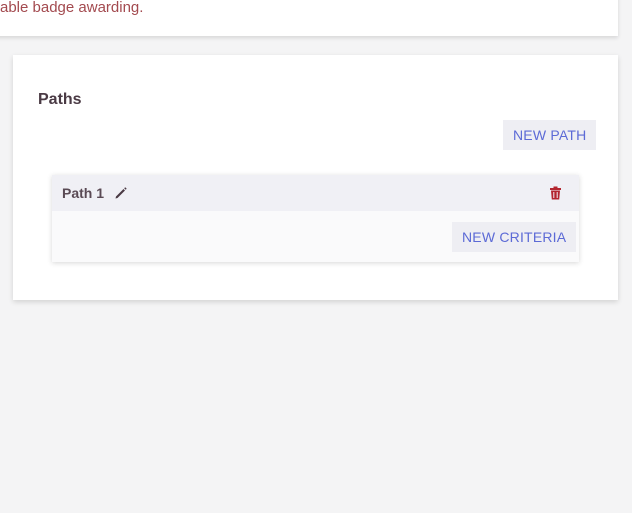 The width and height of the screenshot is (632, 513). What do you see at coordinates (555, 193) in the screenshot?
I see `trash-icon` at bounding box center [555, 193].